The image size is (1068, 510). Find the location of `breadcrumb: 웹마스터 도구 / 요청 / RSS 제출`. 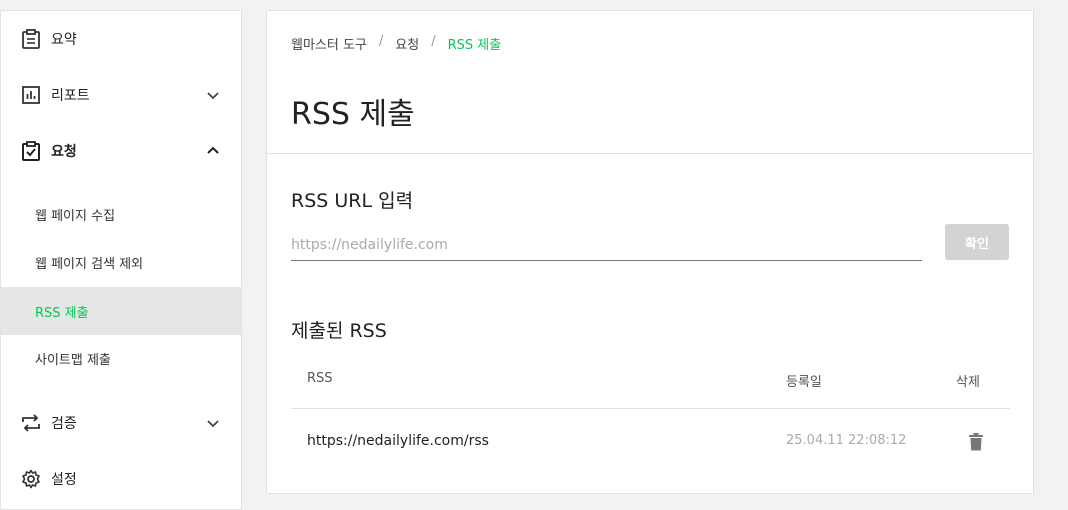

breadcrumb: 웹마스터 도구 / 요청 / RSS 제출 is located at coordinates (396, 43).